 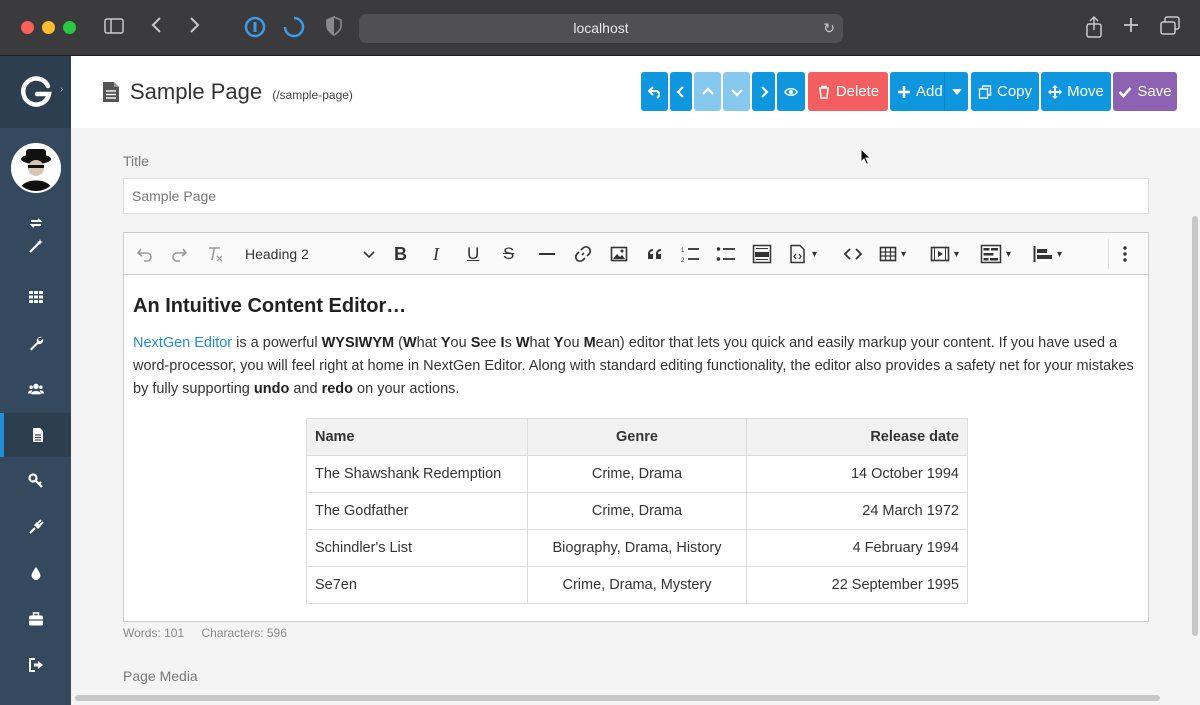 I want to click on code-block-button, so click(x=853, y=254).